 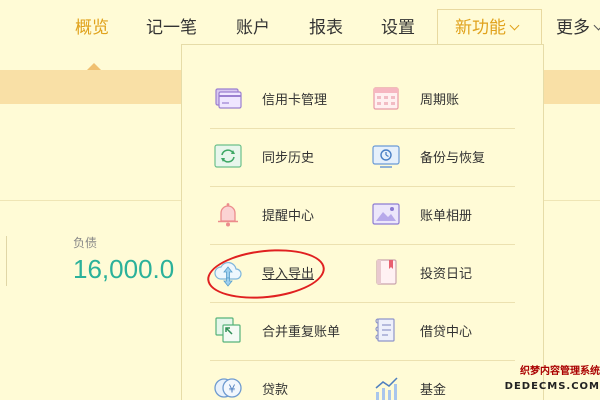 I want to click on credit-card-icon, so click(x=228, y=98).